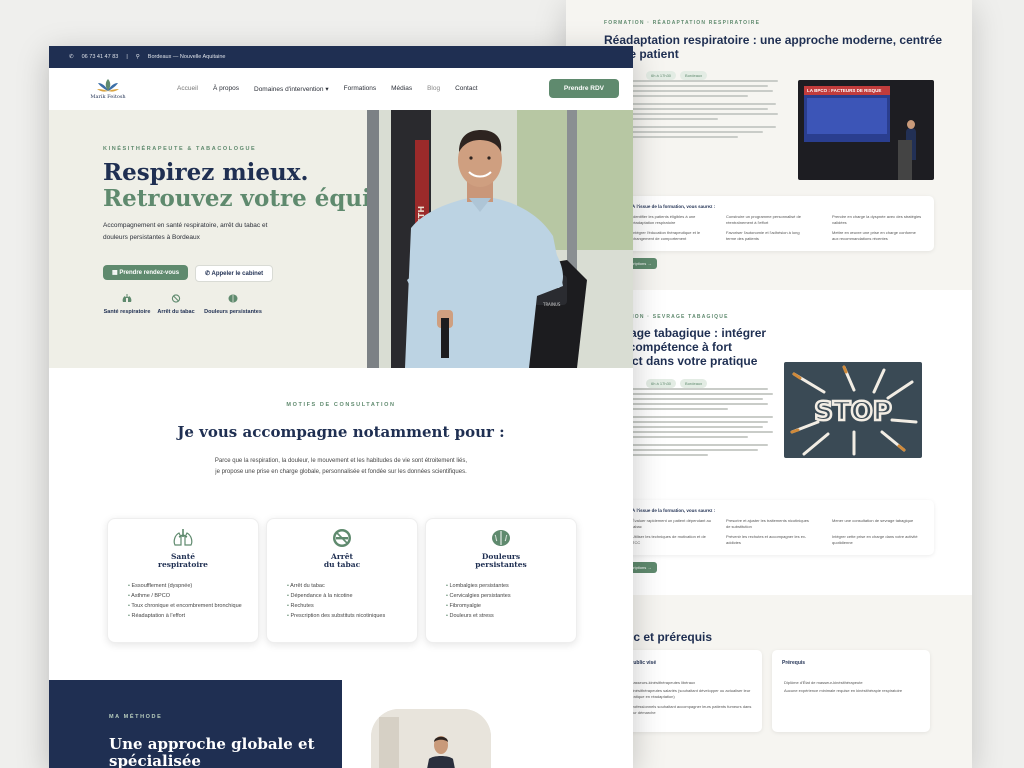 This screenshot has width=1024, height=768. Describe the element at coordinates (226, 89) in the screenshot. I see `nav-a-propos: À propos` at that location.